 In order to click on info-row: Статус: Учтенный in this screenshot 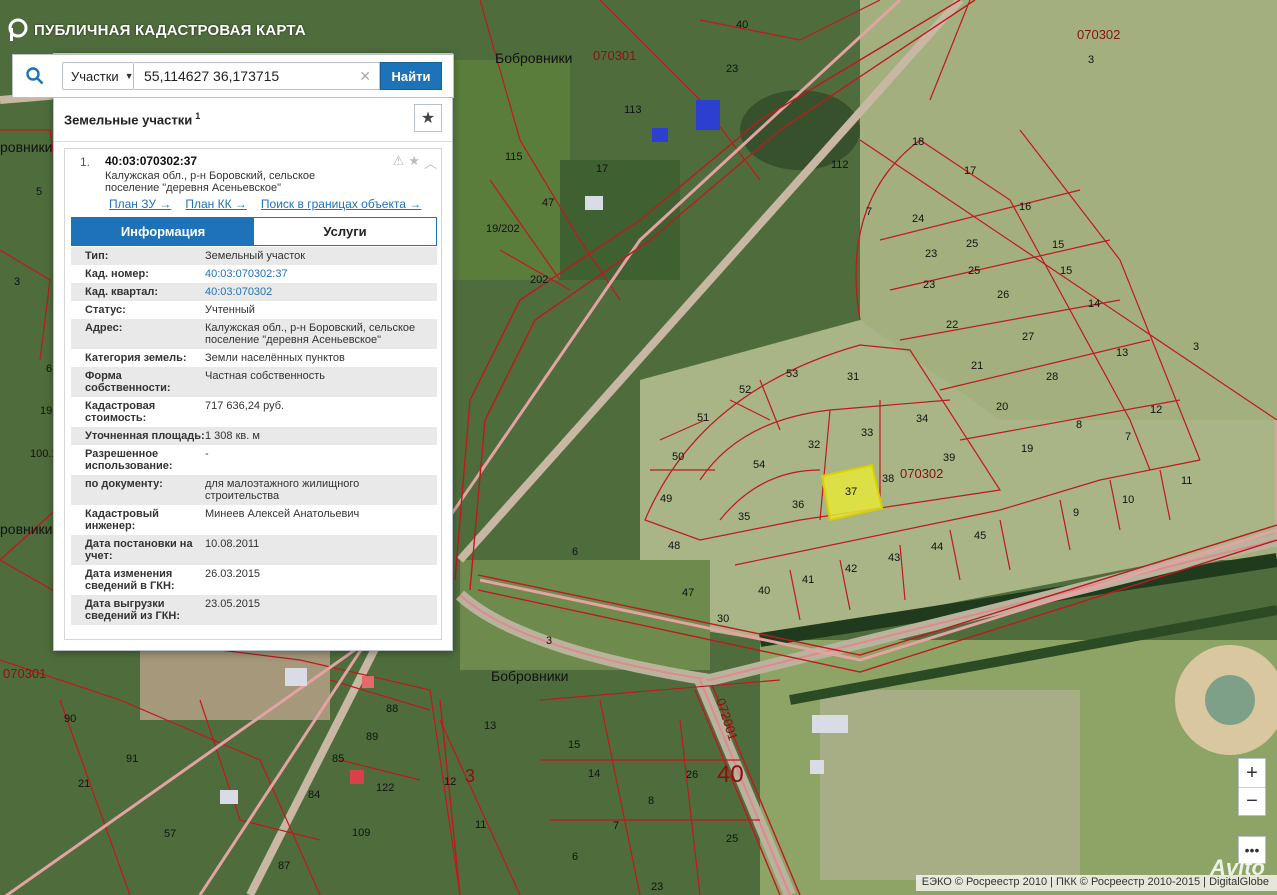, I will do `click(254, 310)`.